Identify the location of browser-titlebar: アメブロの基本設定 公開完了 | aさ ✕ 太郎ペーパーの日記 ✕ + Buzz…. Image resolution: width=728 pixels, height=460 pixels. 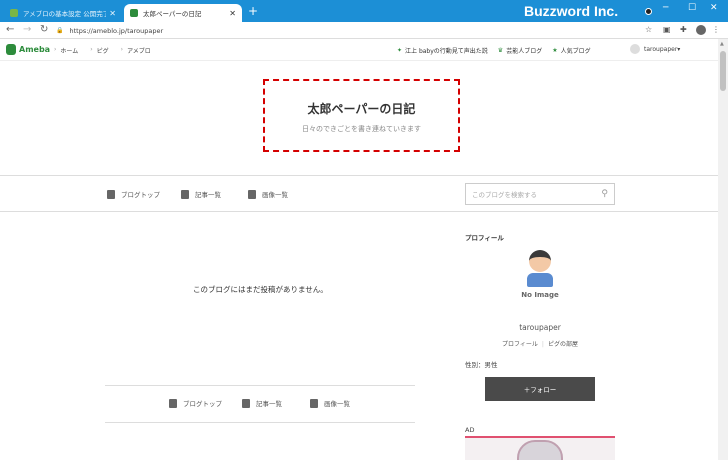
(364, 11).